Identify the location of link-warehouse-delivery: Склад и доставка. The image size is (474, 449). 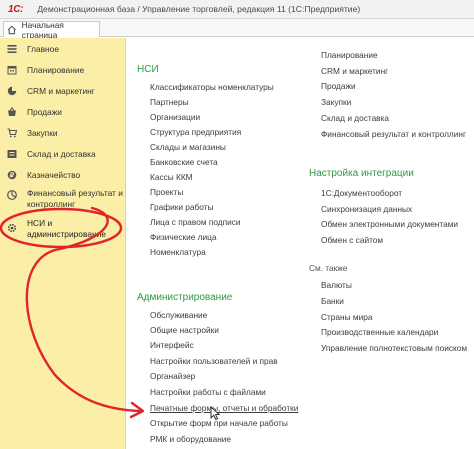
(355, 118).